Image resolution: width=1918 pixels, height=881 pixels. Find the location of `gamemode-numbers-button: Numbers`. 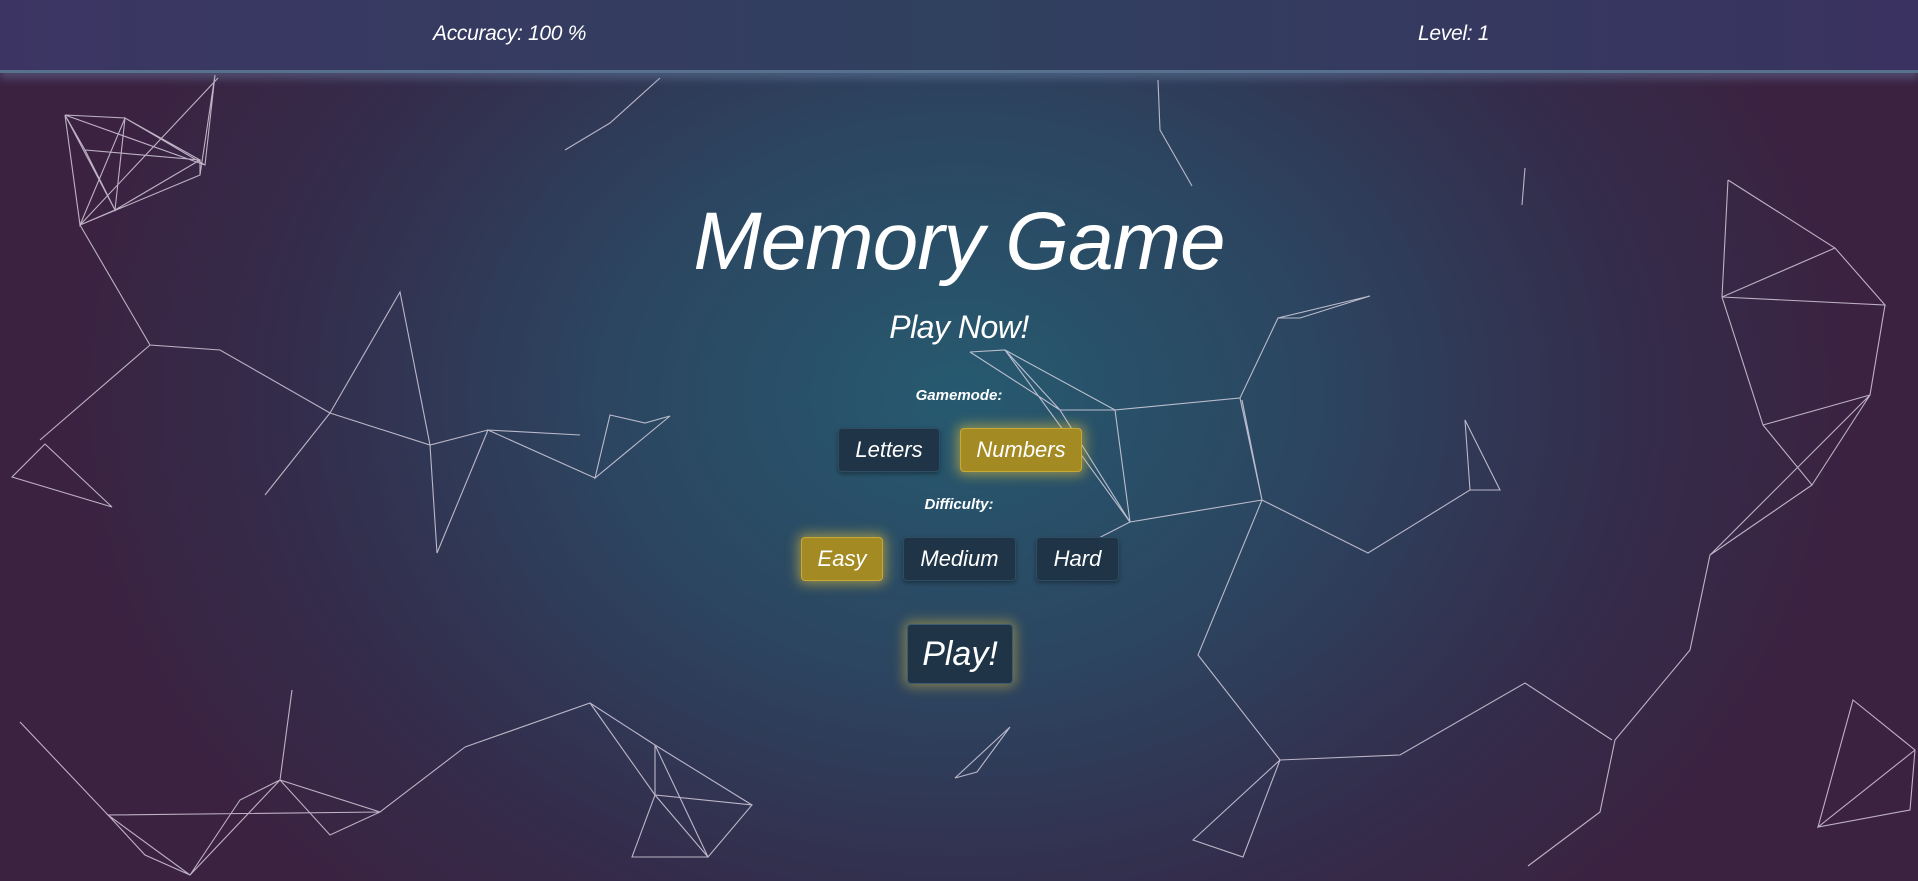

gamemode-numbers-button: Numbers is located at coordinates (1021, 450).